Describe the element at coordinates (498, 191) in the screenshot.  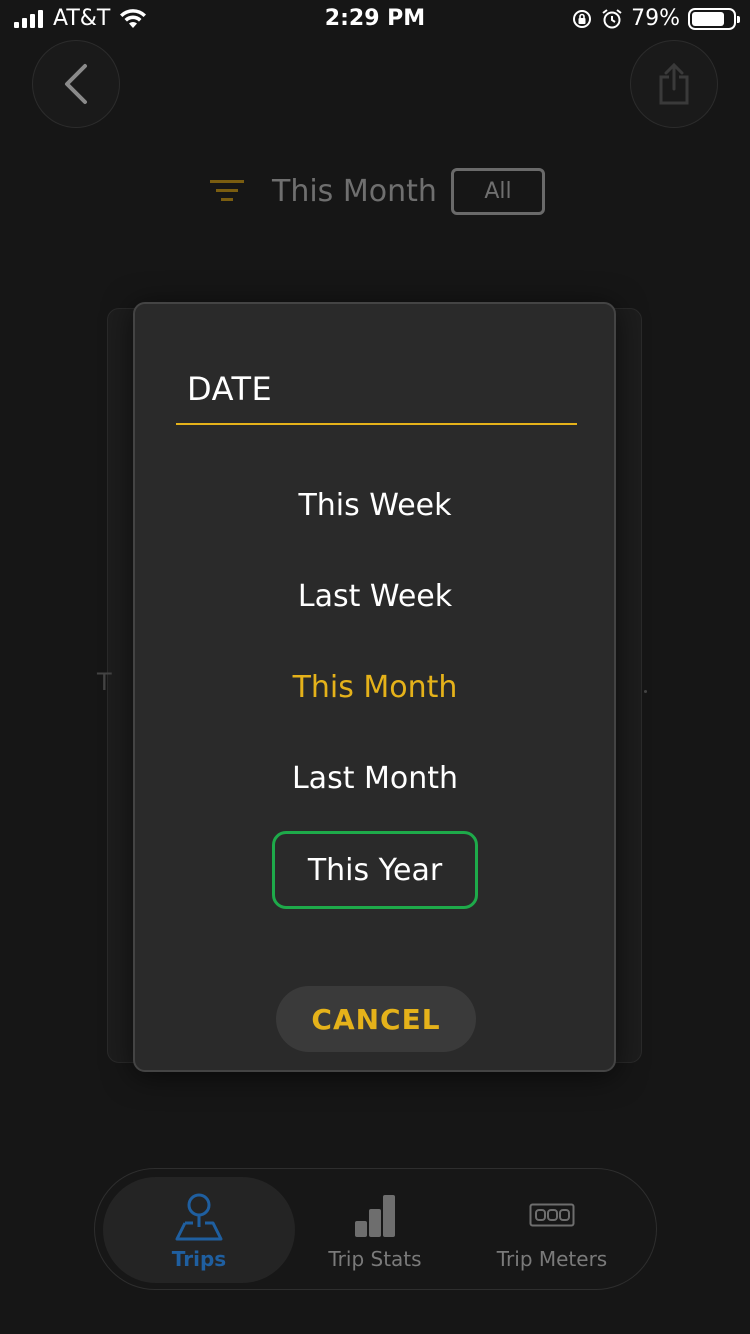
I see `filter-chip-all: All` at that location.